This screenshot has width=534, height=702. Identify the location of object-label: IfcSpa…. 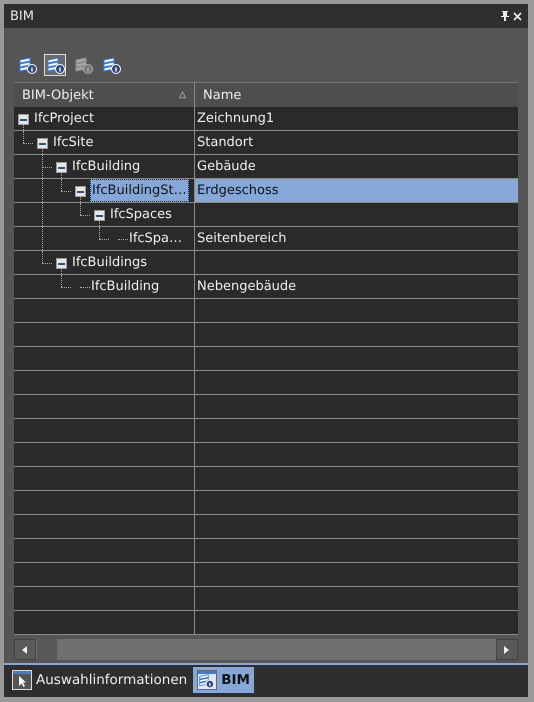
(156, 239).